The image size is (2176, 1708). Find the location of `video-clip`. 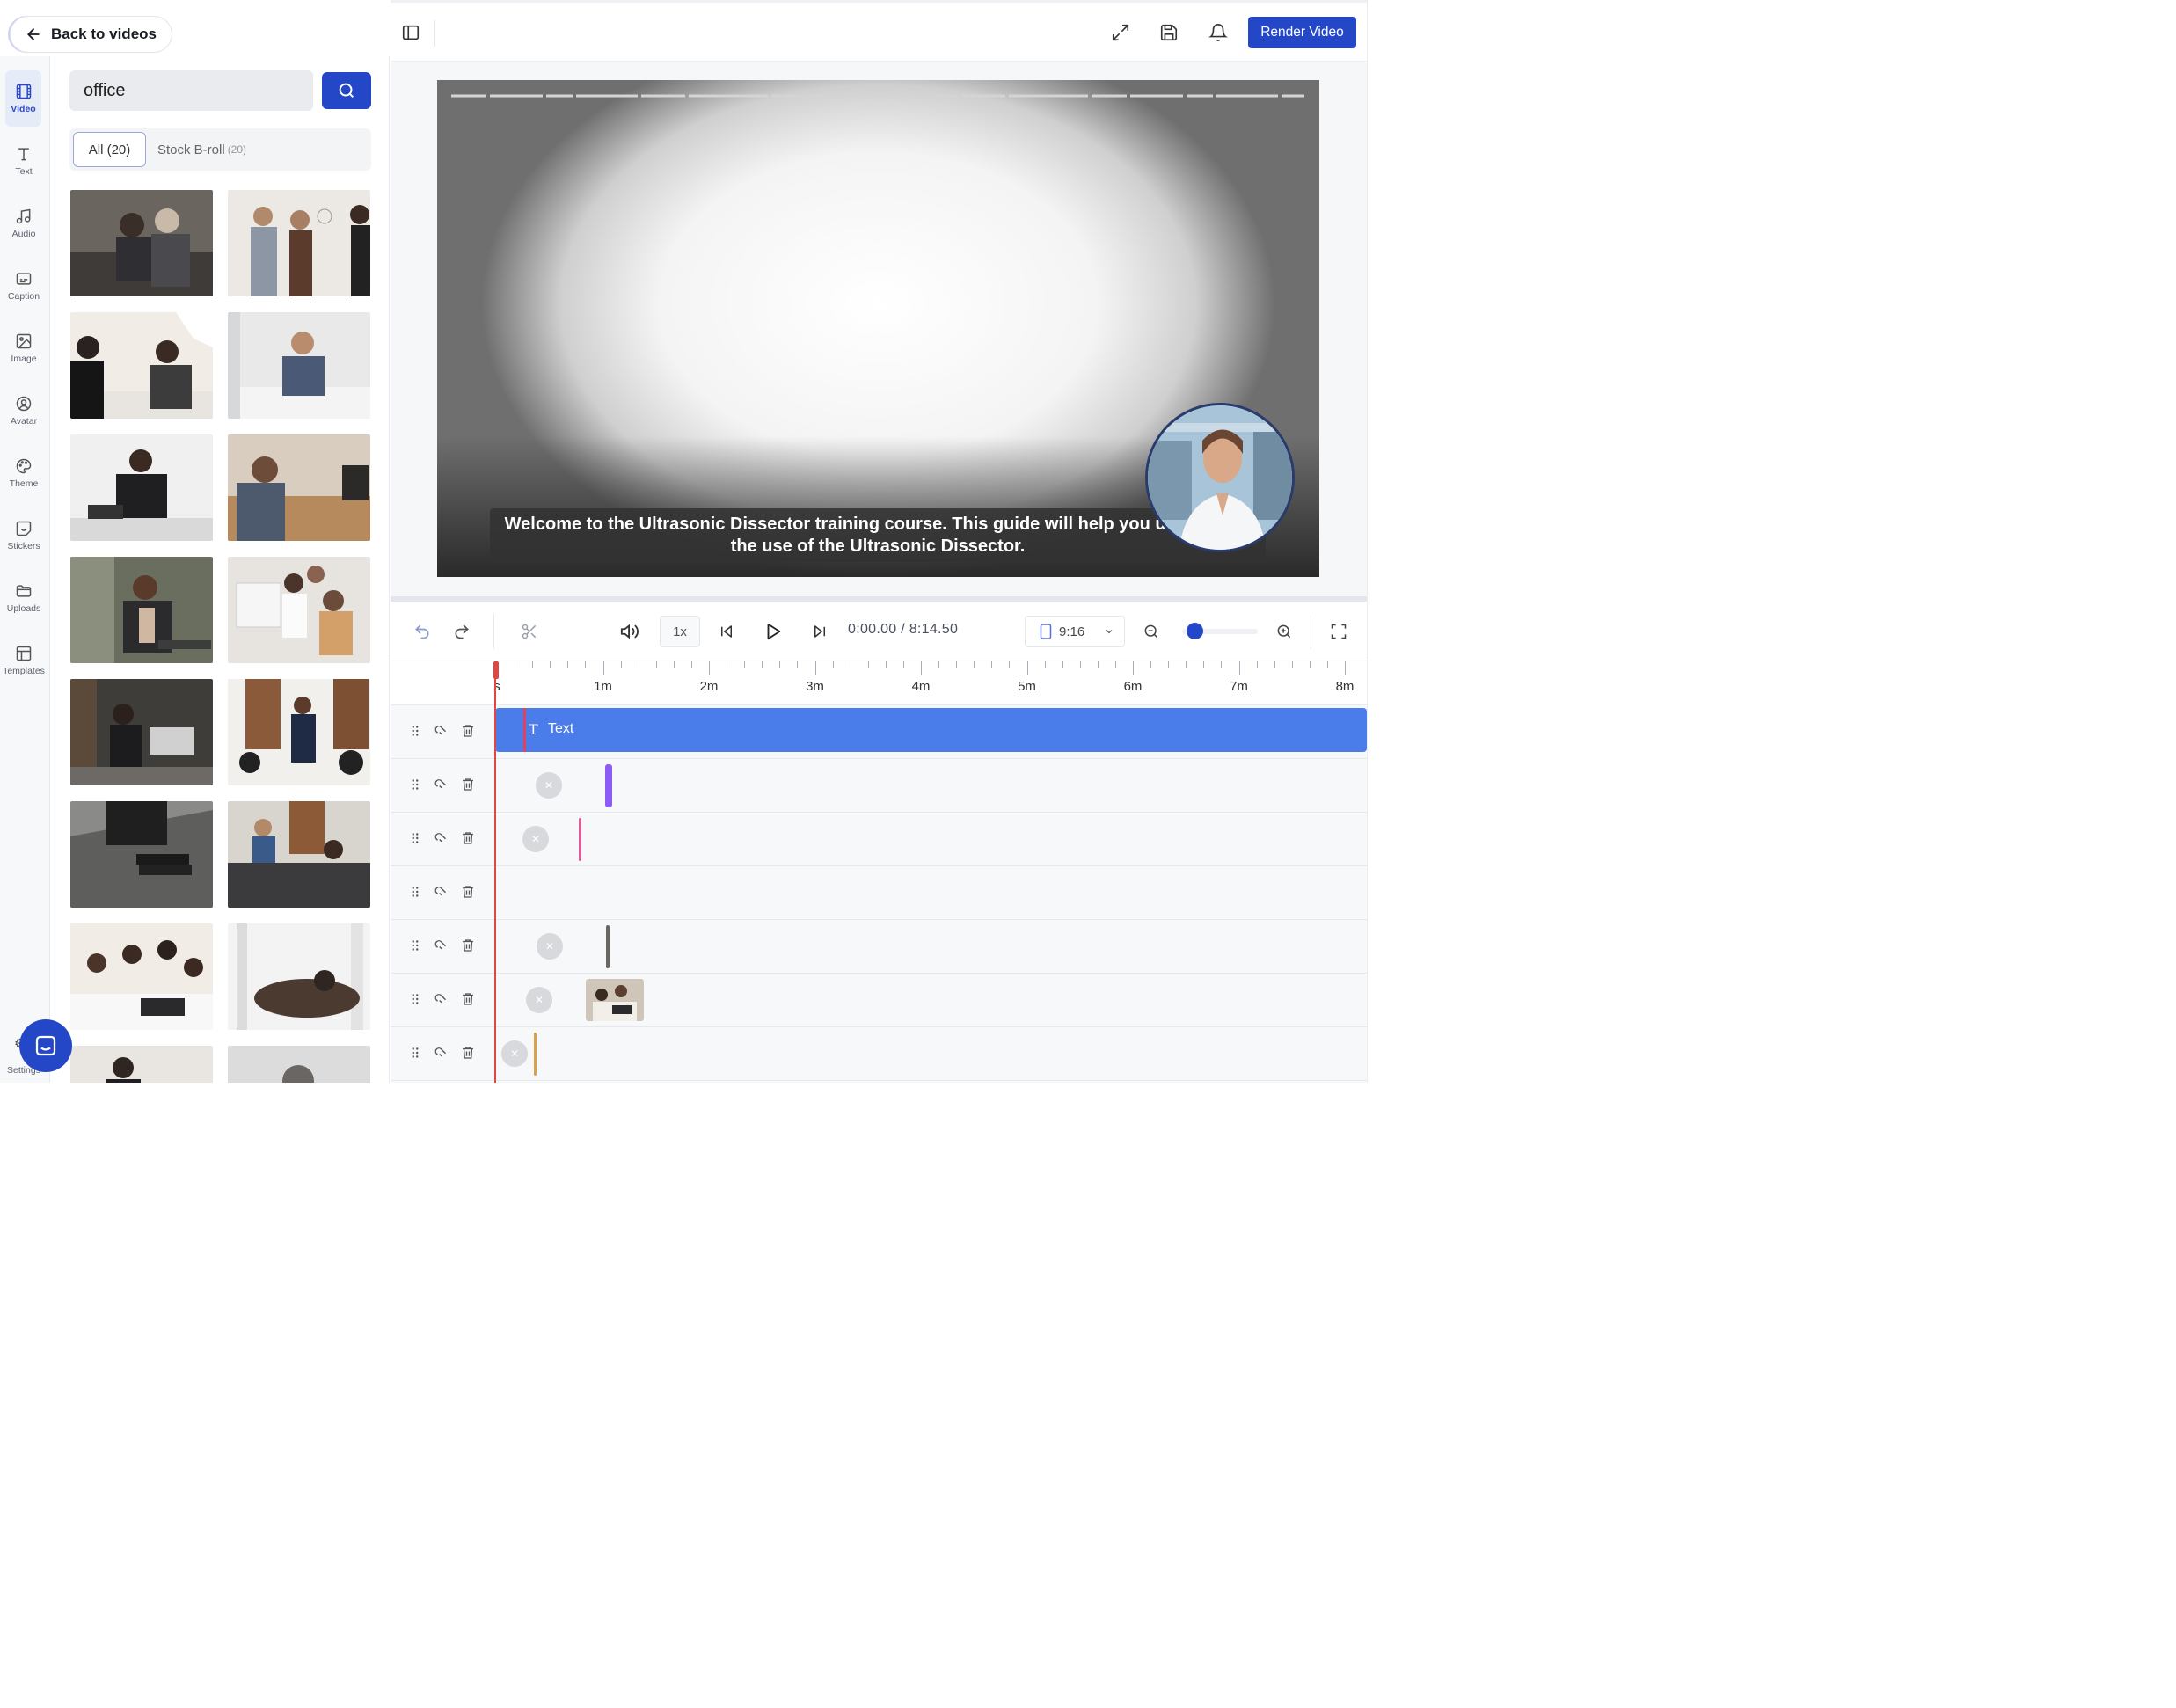

video-clip is located at coordinates (615, 1000).